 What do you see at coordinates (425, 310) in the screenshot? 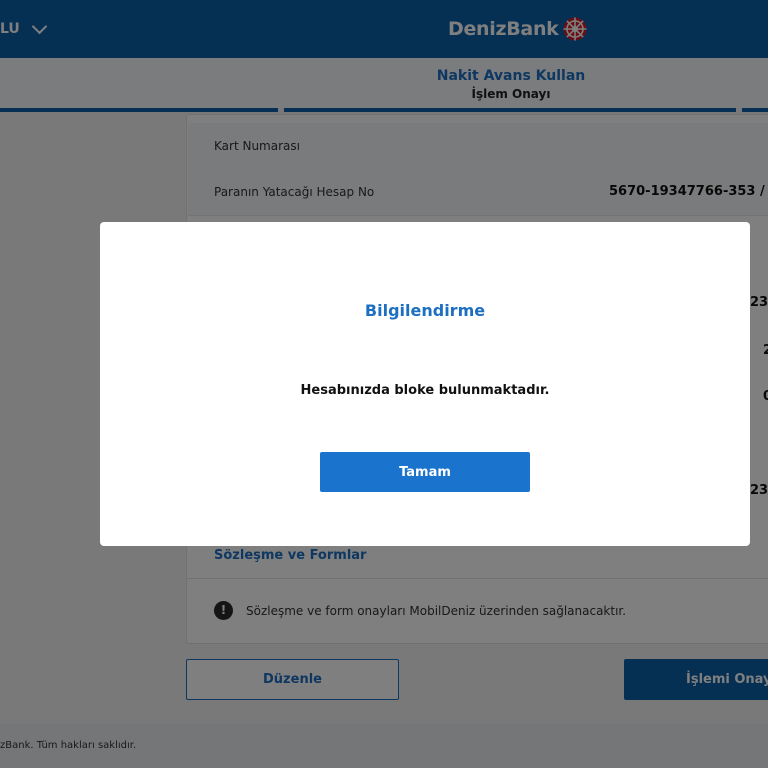
I see `dialog-title: Bilgilendirme` at bounding box center [425, 310].